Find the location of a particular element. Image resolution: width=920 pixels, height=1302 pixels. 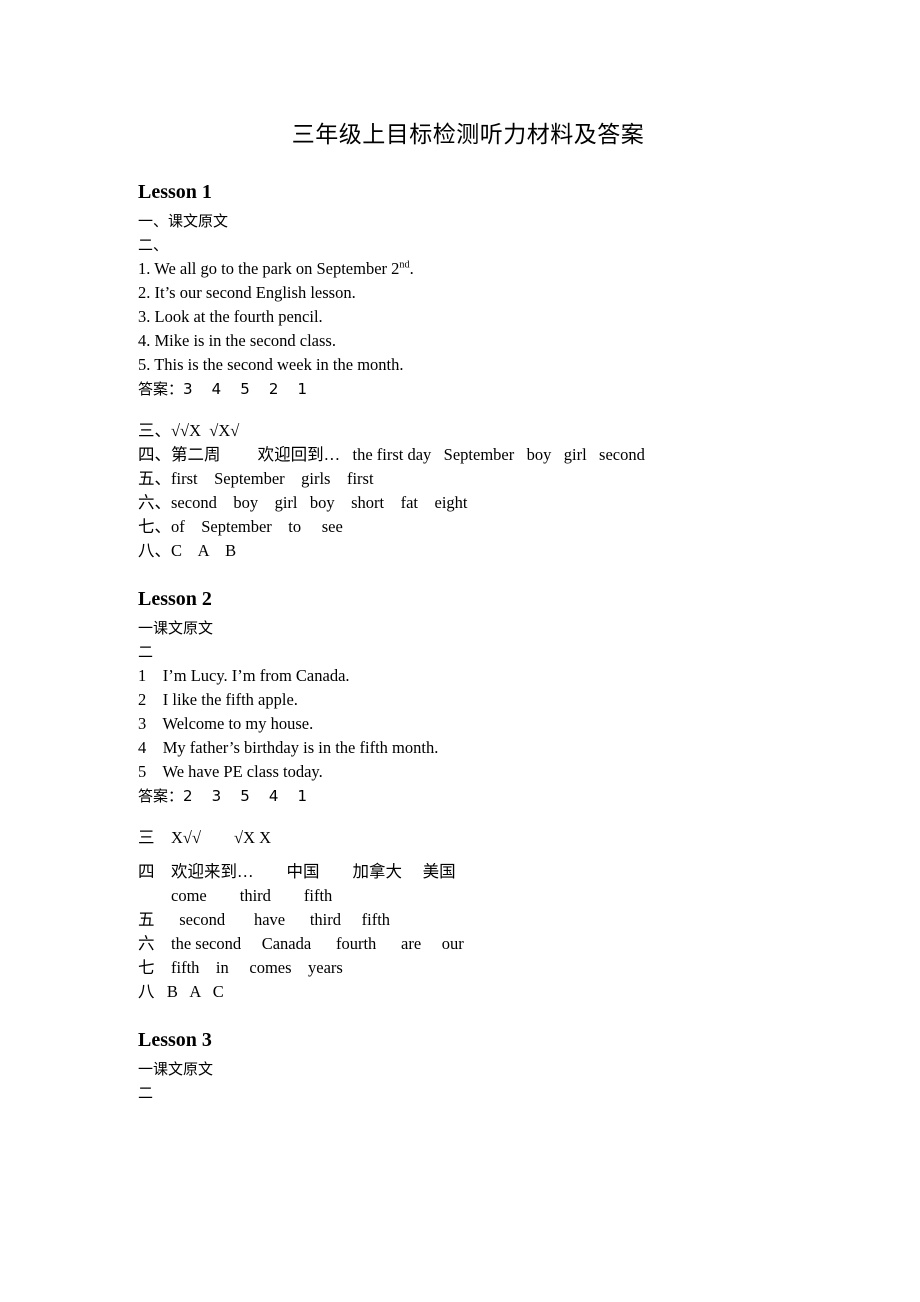

listening-sentence: 3. Look at the fourth pencil. is located at coordinates (230, 316).